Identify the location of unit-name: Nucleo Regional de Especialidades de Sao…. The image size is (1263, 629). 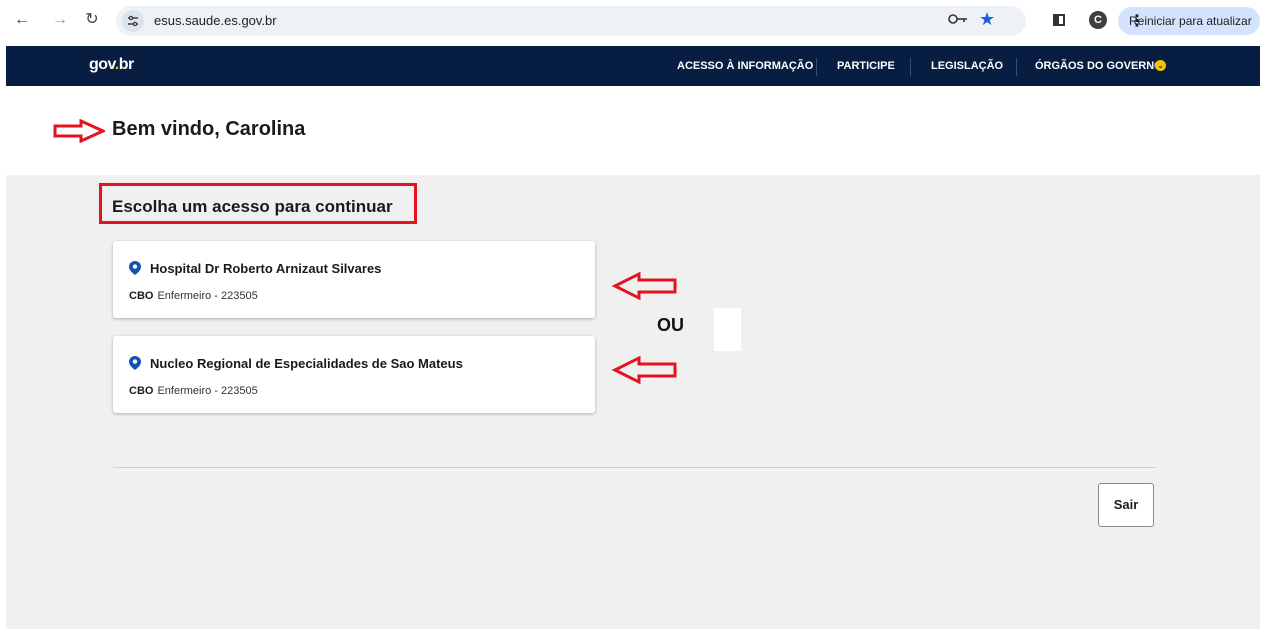
(306, 363).